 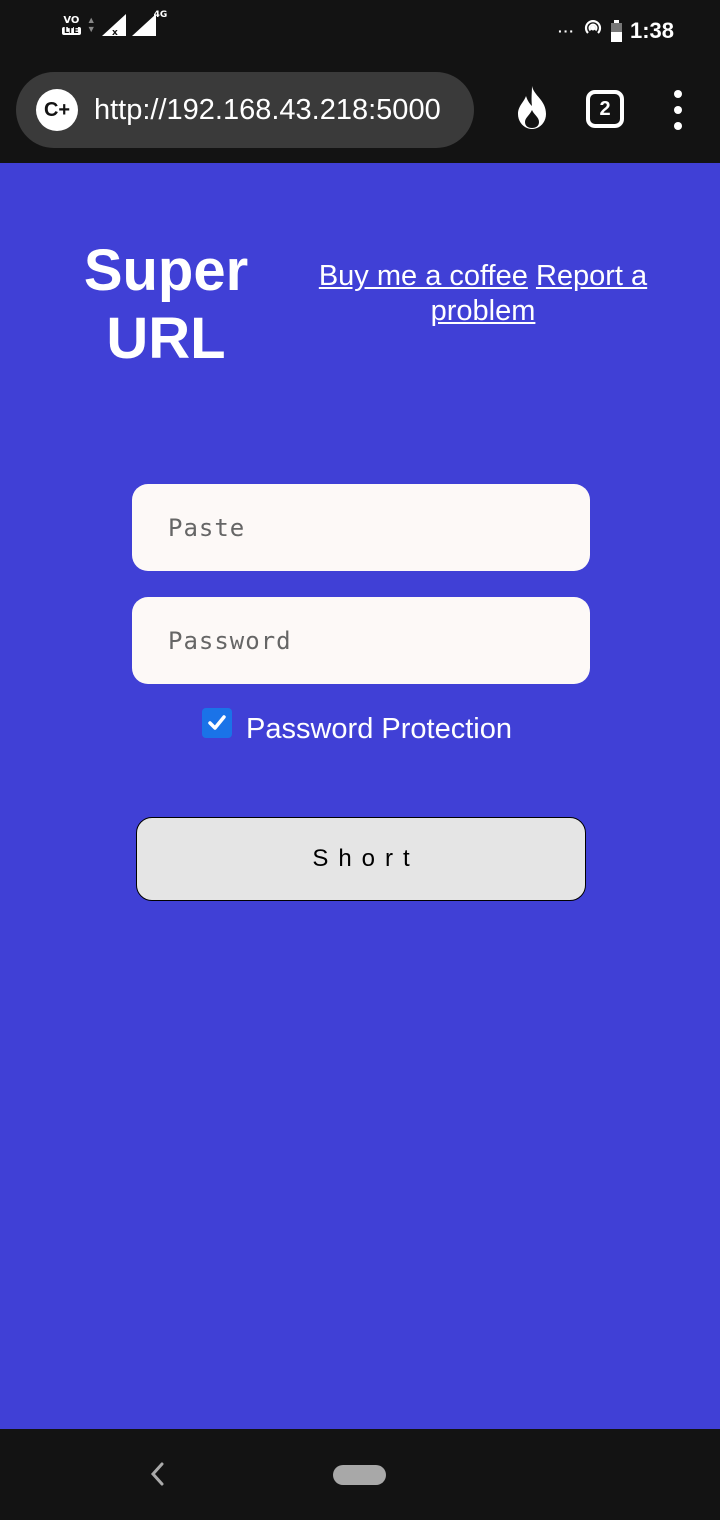 What do you see at coordinates (566, 31) in the screenshot?
I see `more-notifications-icon: ···` at bounding box center [566, 31].